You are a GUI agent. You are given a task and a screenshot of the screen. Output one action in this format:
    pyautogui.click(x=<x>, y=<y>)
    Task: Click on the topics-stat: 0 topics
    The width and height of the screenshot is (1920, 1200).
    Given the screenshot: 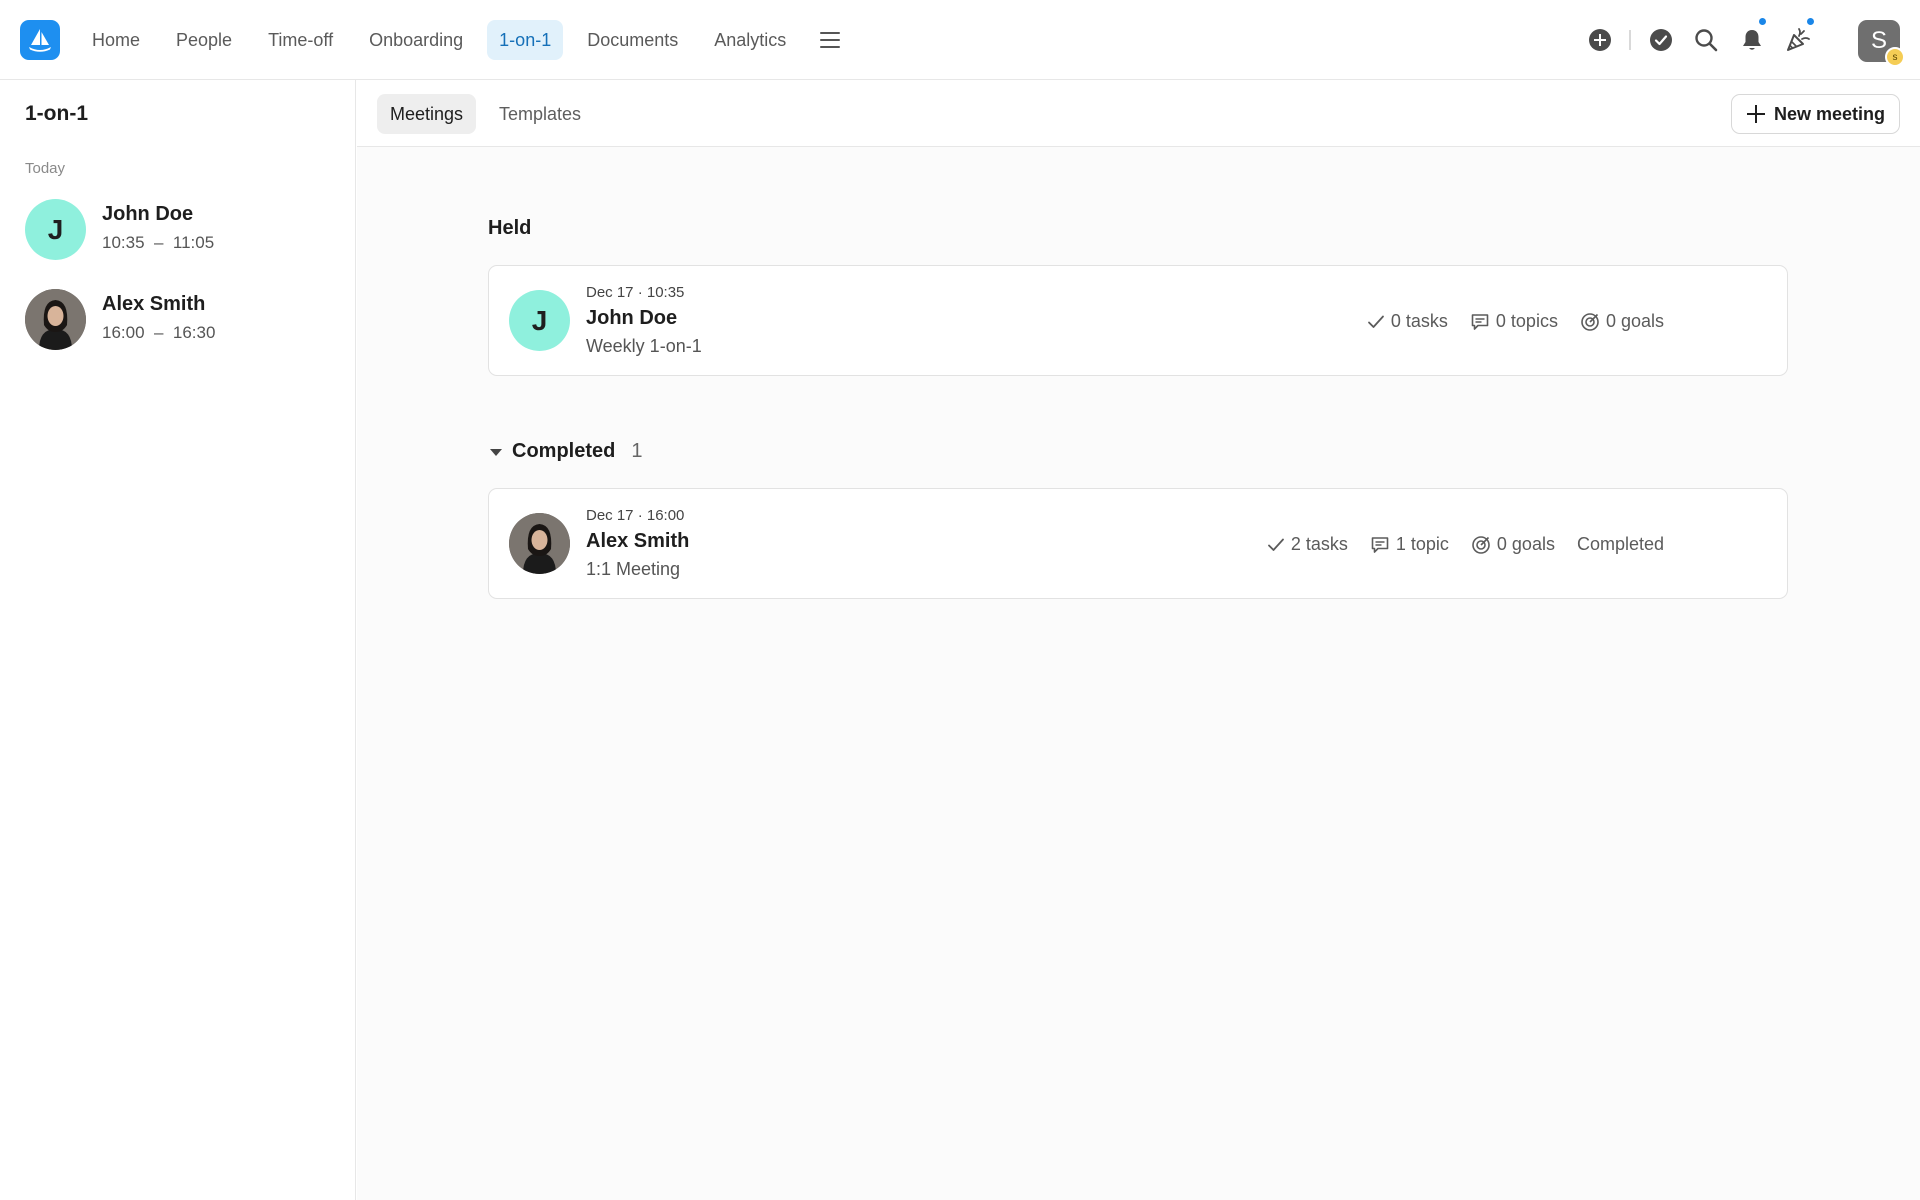 What is the action you would take?
    pyautogui.click(x=1514, y=321)
    